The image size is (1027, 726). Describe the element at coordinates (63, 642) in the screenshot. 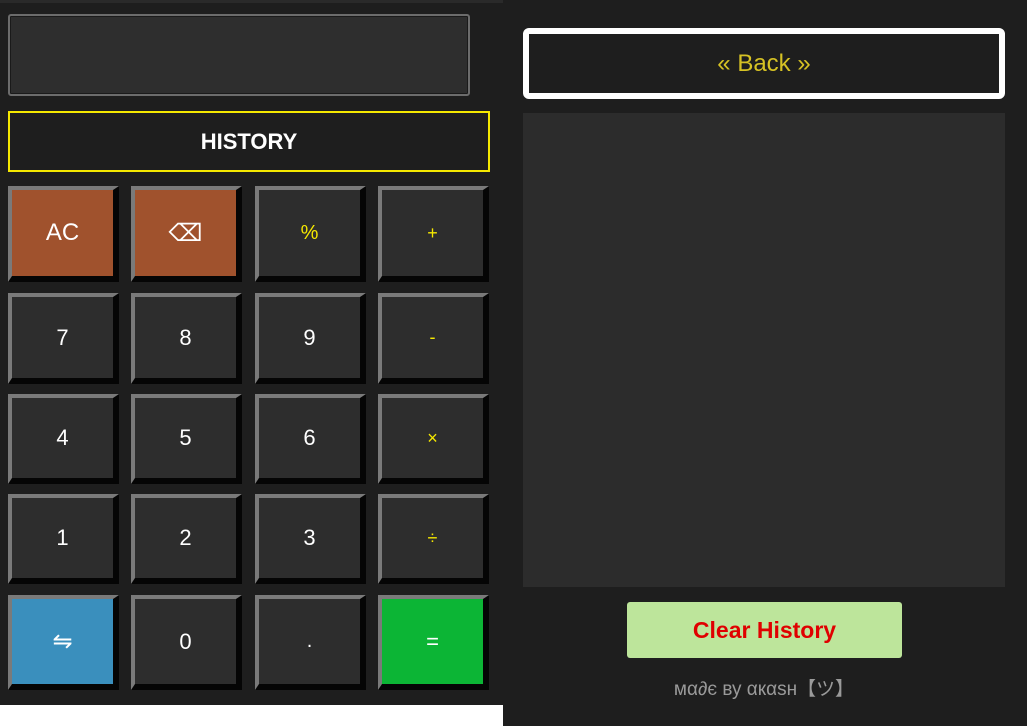

I see `swap-button: ⇋` at that location.